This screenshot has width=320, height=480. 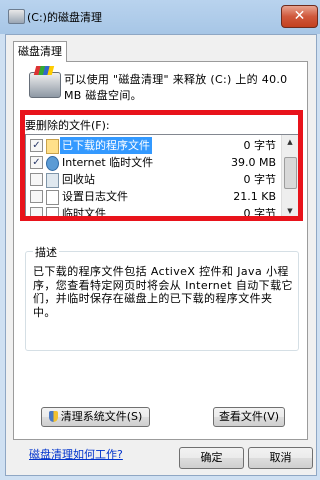 I want to click on summary-text: 可以使用 "磁盘清理" 来释放 (C:) 上的 40.0 MB 磁盘空间。, so click(x=176, y=87).